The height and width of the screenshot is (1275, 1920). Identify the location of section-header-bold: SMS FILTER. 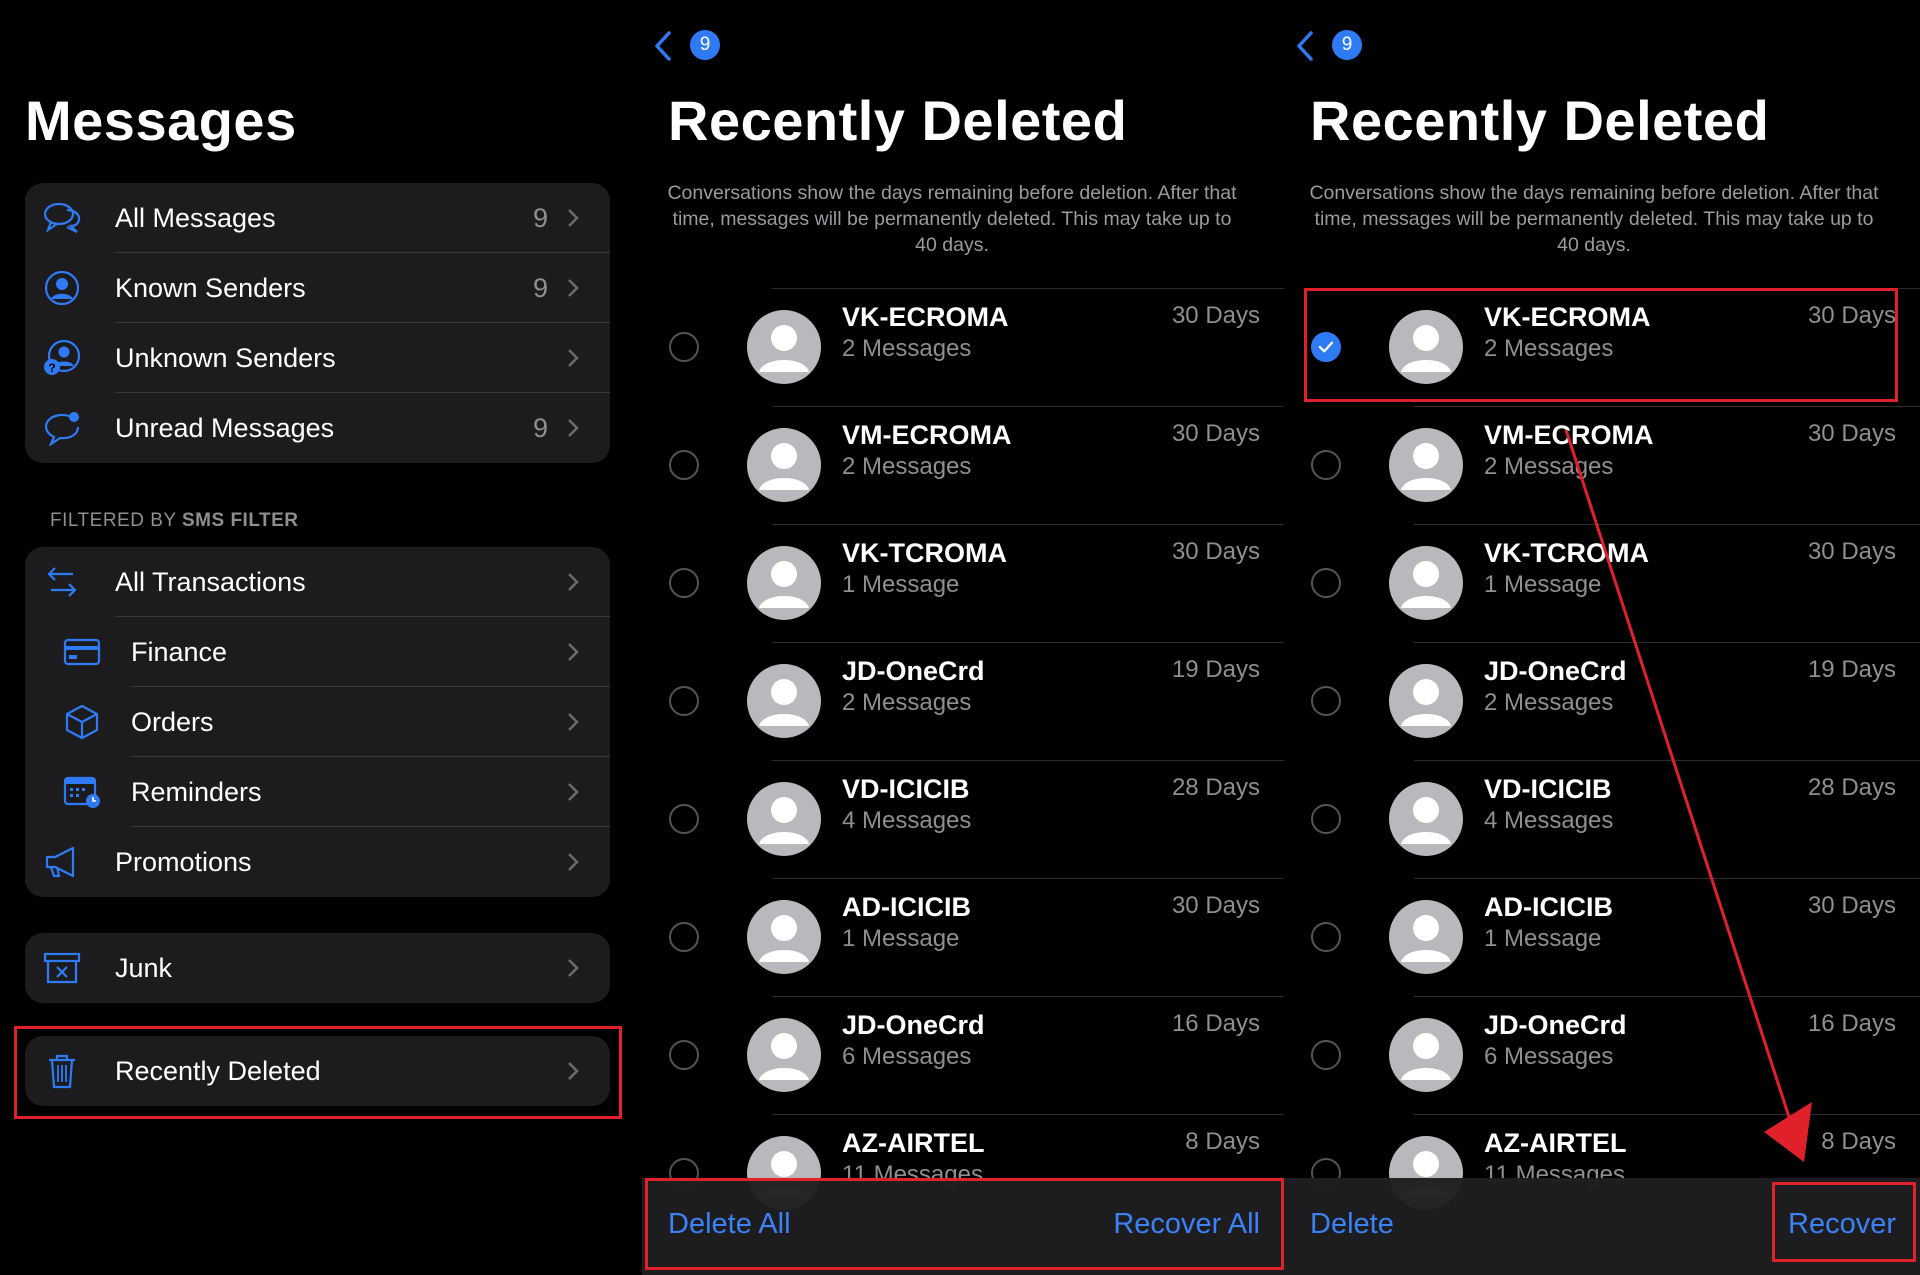
(240, 520).